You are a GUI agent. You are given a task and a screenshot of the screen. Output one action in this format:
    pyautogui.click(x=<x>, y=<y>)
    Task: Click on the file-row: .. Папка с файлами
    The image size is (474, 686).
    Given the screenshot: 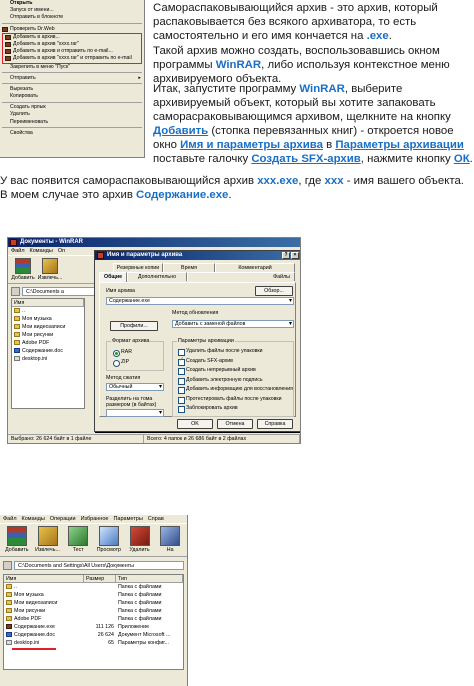 What is the action you would take?
    pyautogui.click(x=93, y=587)
    